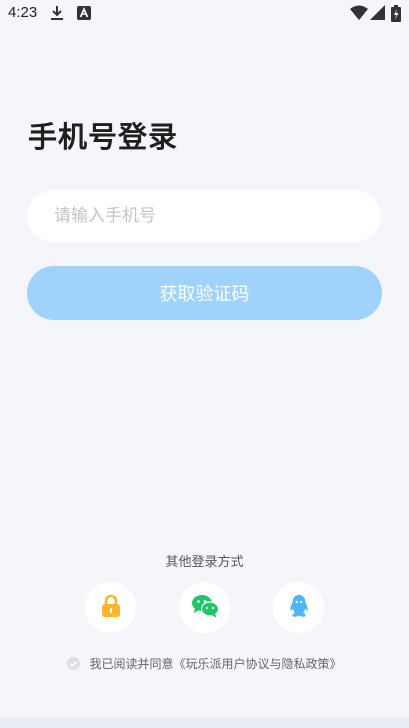  Describe the element at coordinates (204, 14) in the screenshot. I see `status-bar: 4:23` at that location.